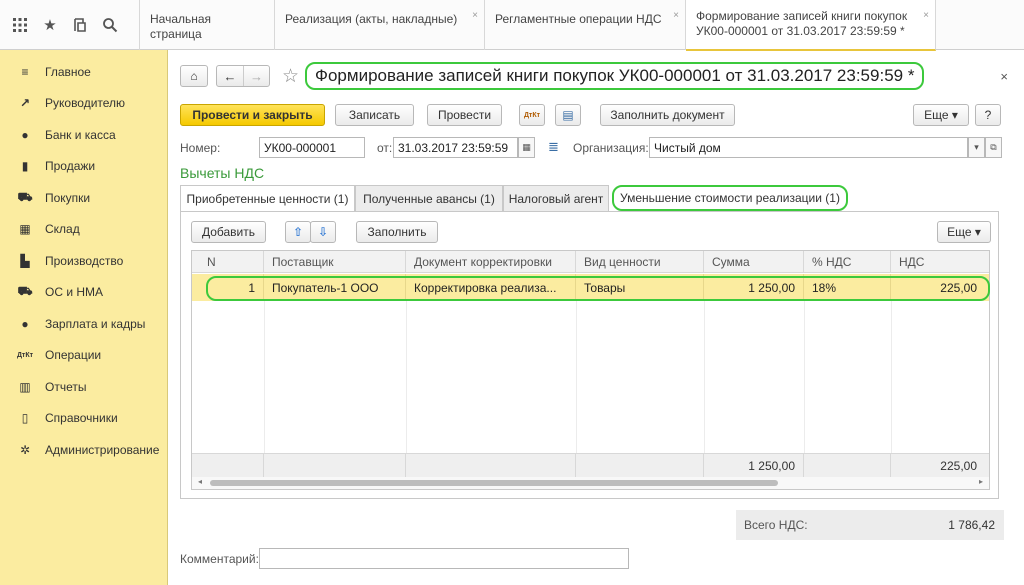 The height and width of the screenshot is (585, 1024). What do you see at coordinates (526, 147) in the screenshot?
I see `calendar-icon: ▦` at bounding box center [526, 147].